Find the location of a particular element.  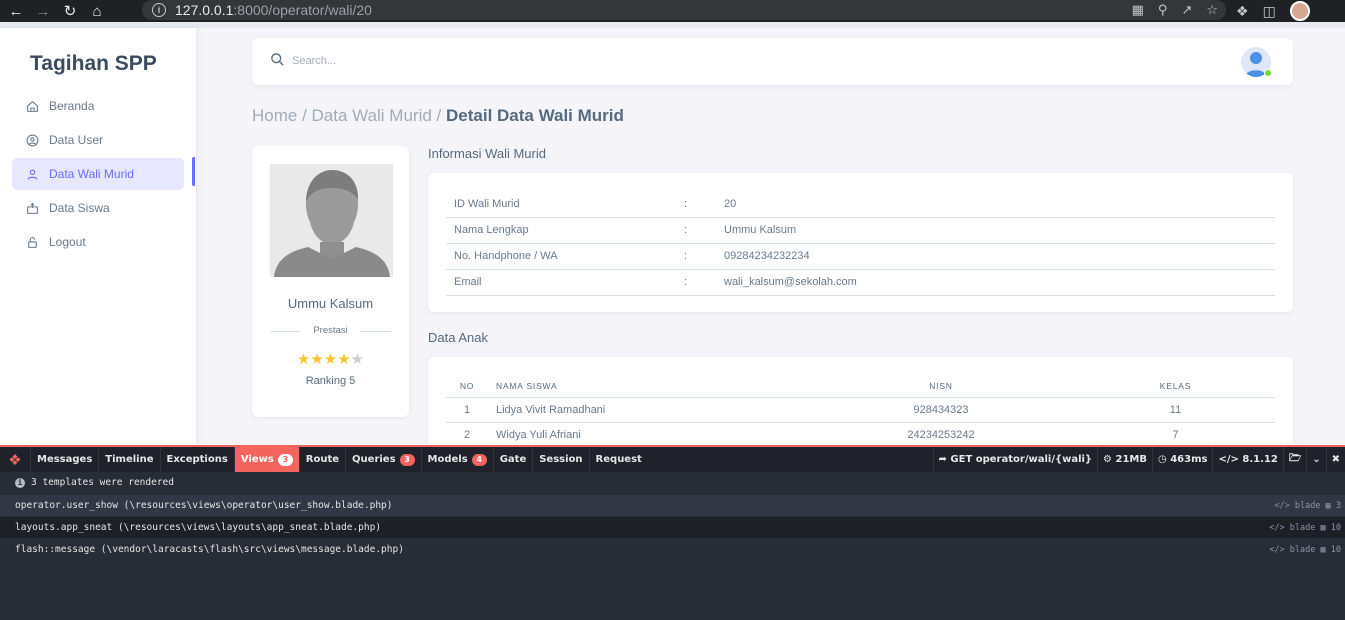

chevron-down-icon: ⌄ is located at coordinates (1315, 459).